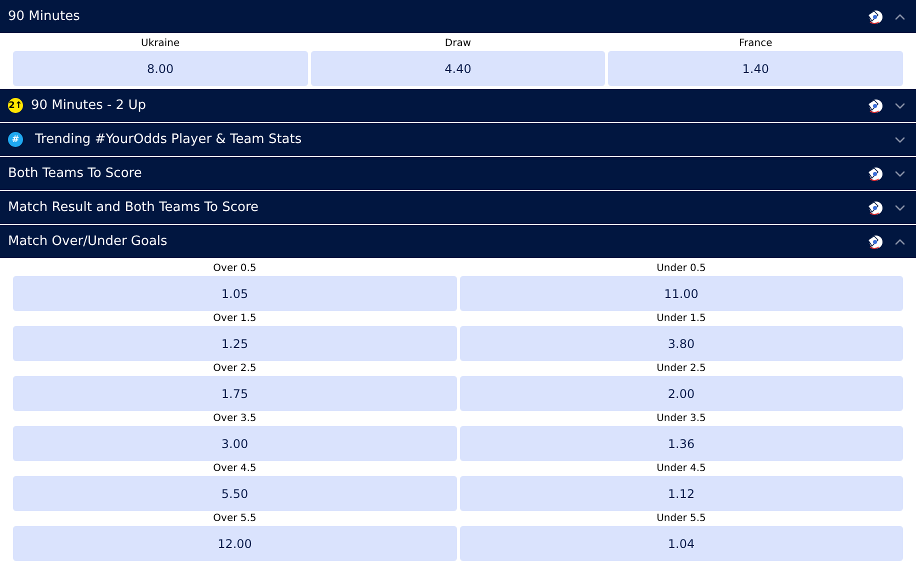  What do you see at coordinates (681, 269) in the screenshot?
I see `selection-label: Under 0.5` at bounding box center [681, 269].